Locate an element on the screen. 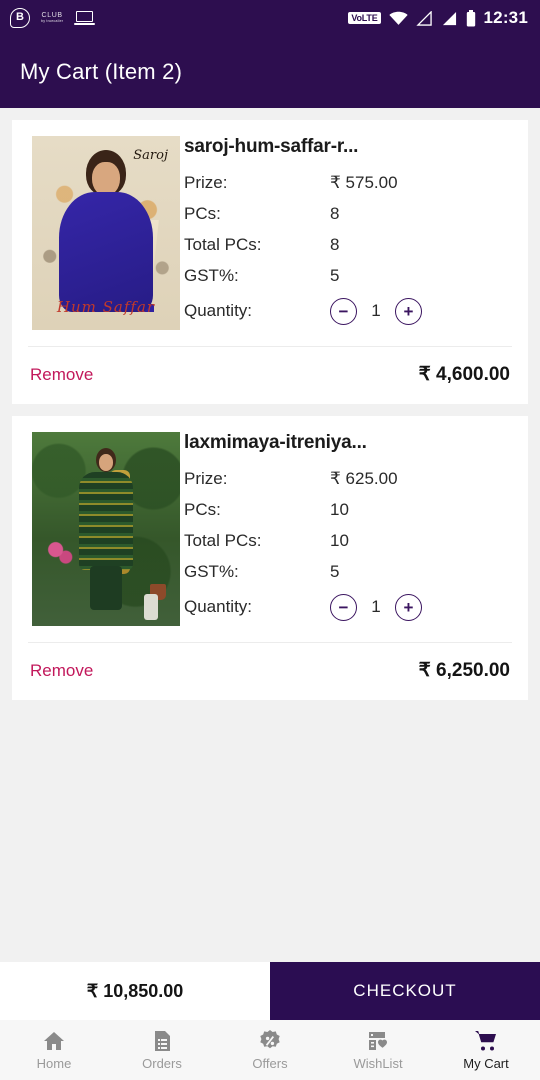 The width and height of the screenshot is (540, 1080). spec-row-prize: Prize: ₹ 625.00 is located at coordinates (348, 478).